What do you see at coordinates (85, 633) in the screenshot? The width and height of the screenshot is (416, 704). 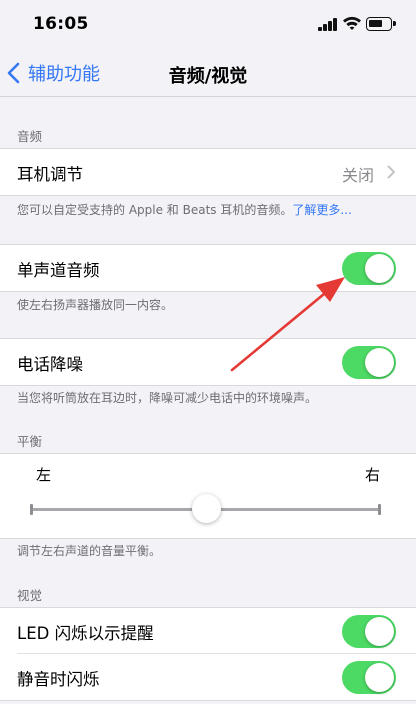 I see `led-flash-label: LED 闪烁以示提醒` at bounding box center [85, 633].